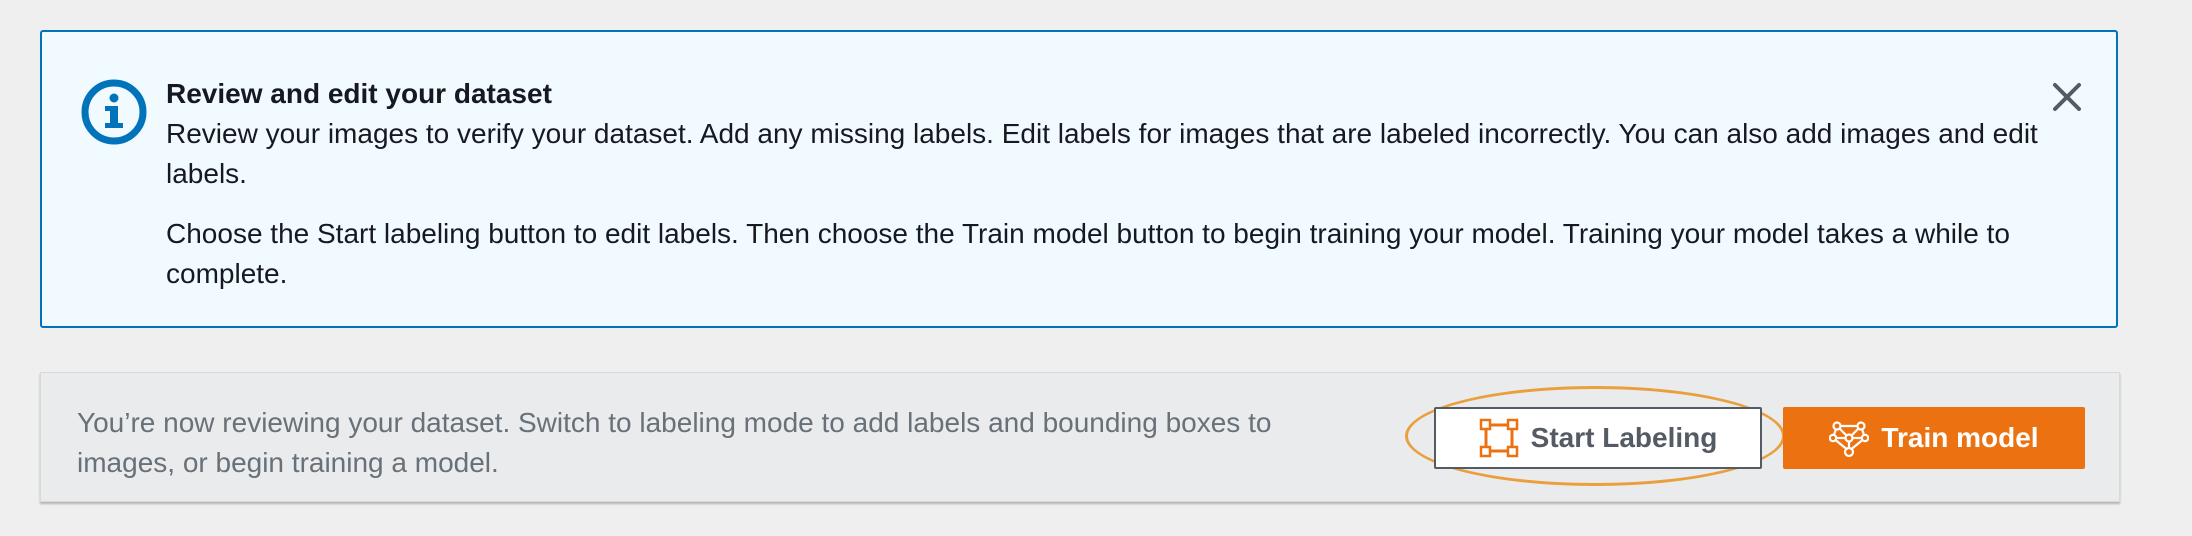 The height and width of the screenshot is (536, 2192). What do you see at coordinates (1624, 437) in the screenshot?
I see `start-labeling-label: Start Labeling` at bounding box center [1624, 437].